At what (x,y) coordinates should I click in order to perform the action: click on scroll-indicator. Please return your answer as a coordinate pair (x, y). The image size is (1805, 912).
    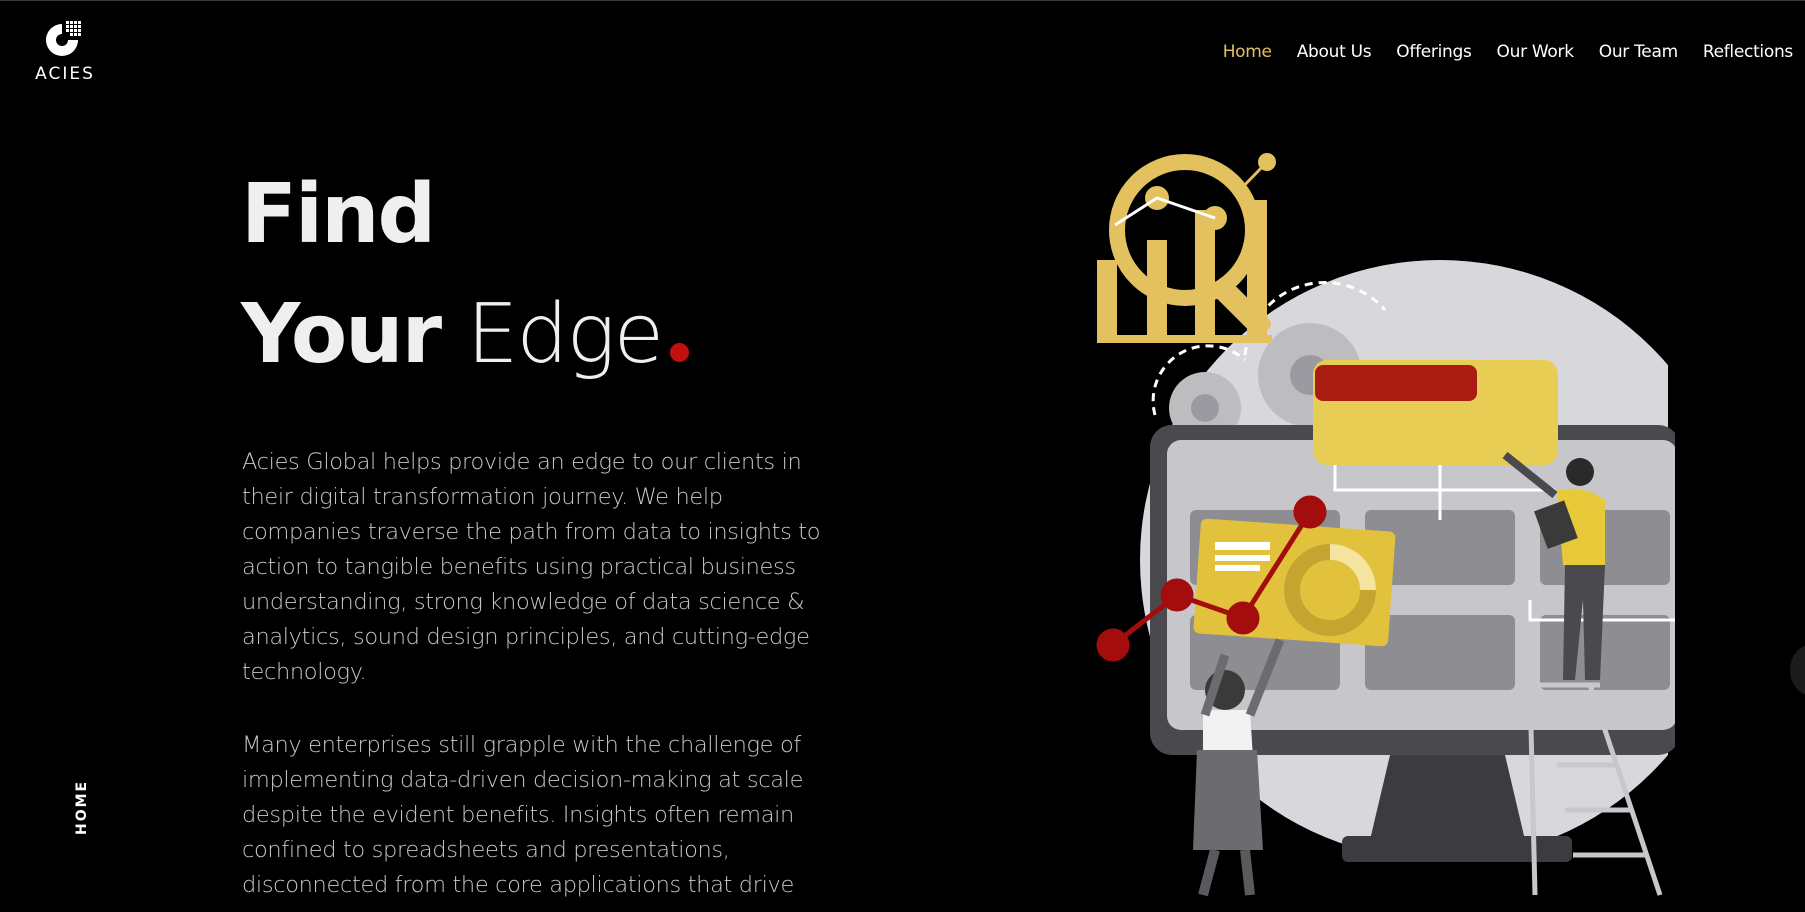
    Looking at the image, I should click on (1797, 670).